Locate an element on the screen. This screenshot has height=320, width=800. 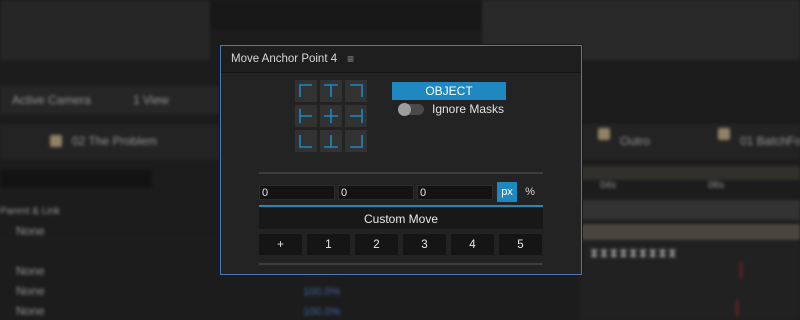
anchor-center-icon is located at coordinates (331, 116).